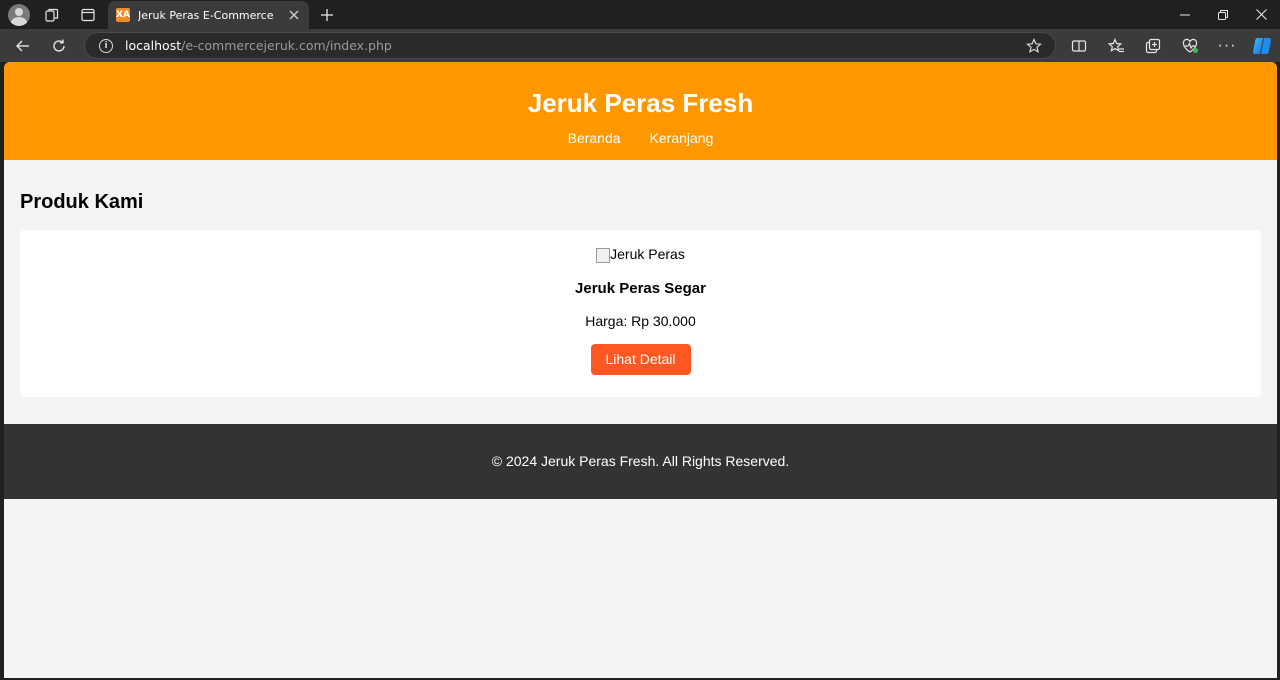 The height and width of the screenshot is (680, 1280). Describe the element at coordinates (106, 45) in the screenshot. I see `site-info-icon: i` at that location.